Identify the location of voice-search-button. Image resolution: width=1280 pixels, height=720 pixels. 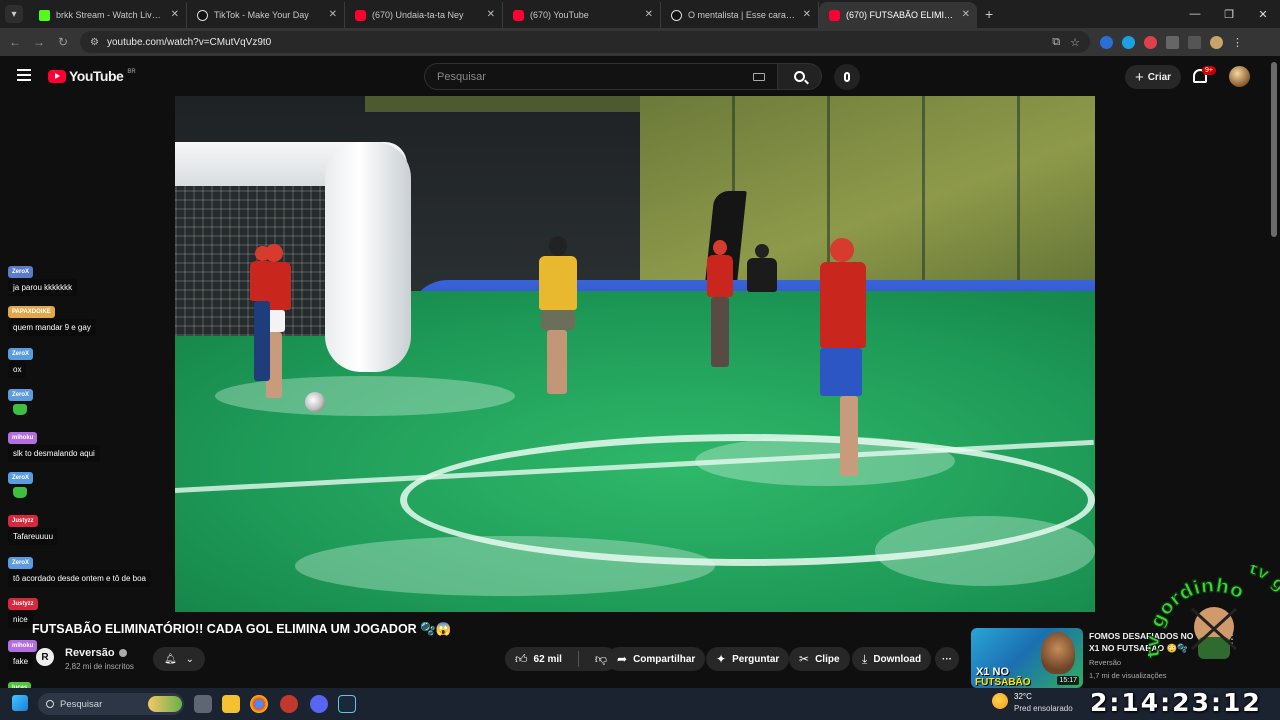
(847, 77).